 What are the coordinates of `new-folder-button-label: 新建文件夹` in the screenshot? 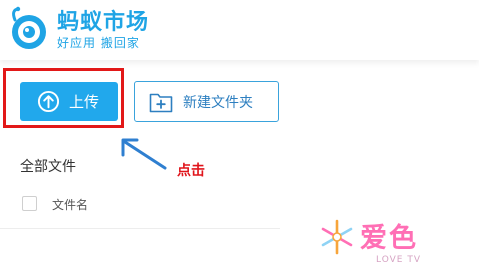 It's located at (218, 103).